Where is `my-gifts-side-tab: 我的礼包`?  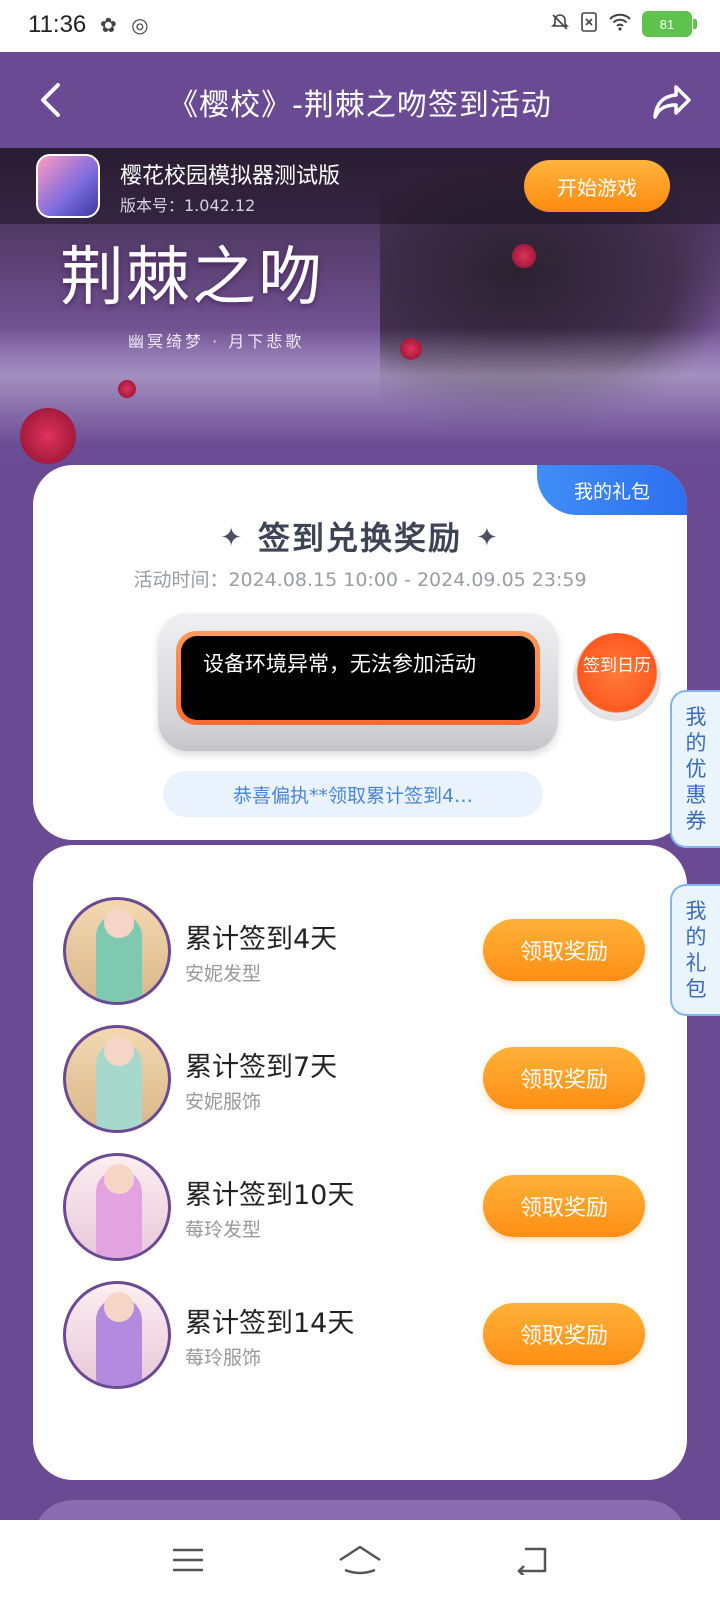
my-gifts-side-tab: 我的礼包 is located at coordinates (695, 950).